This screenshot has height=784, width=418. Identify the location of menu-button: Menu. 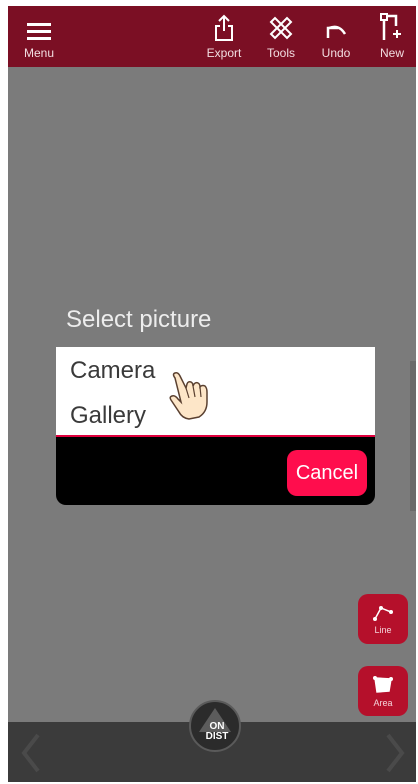
(39, 36).